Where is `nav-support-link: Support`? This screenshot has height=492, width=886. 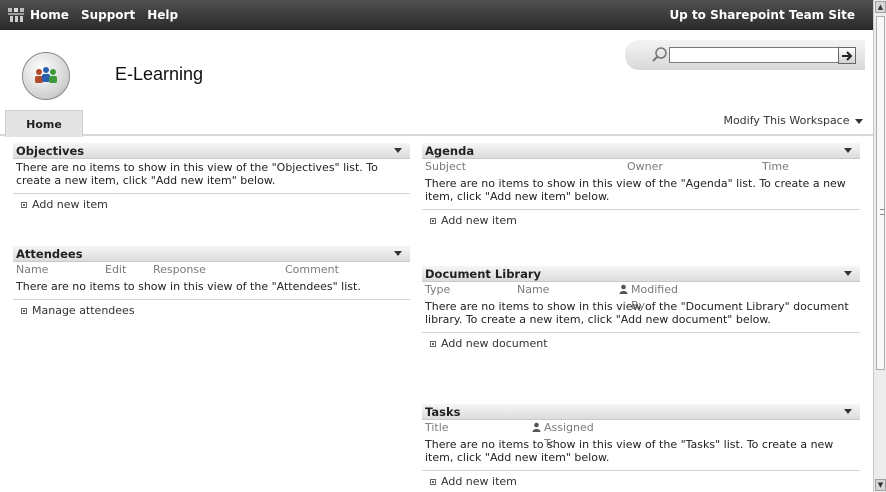
nav-support-link: Support is located at coordinates (108, 15).